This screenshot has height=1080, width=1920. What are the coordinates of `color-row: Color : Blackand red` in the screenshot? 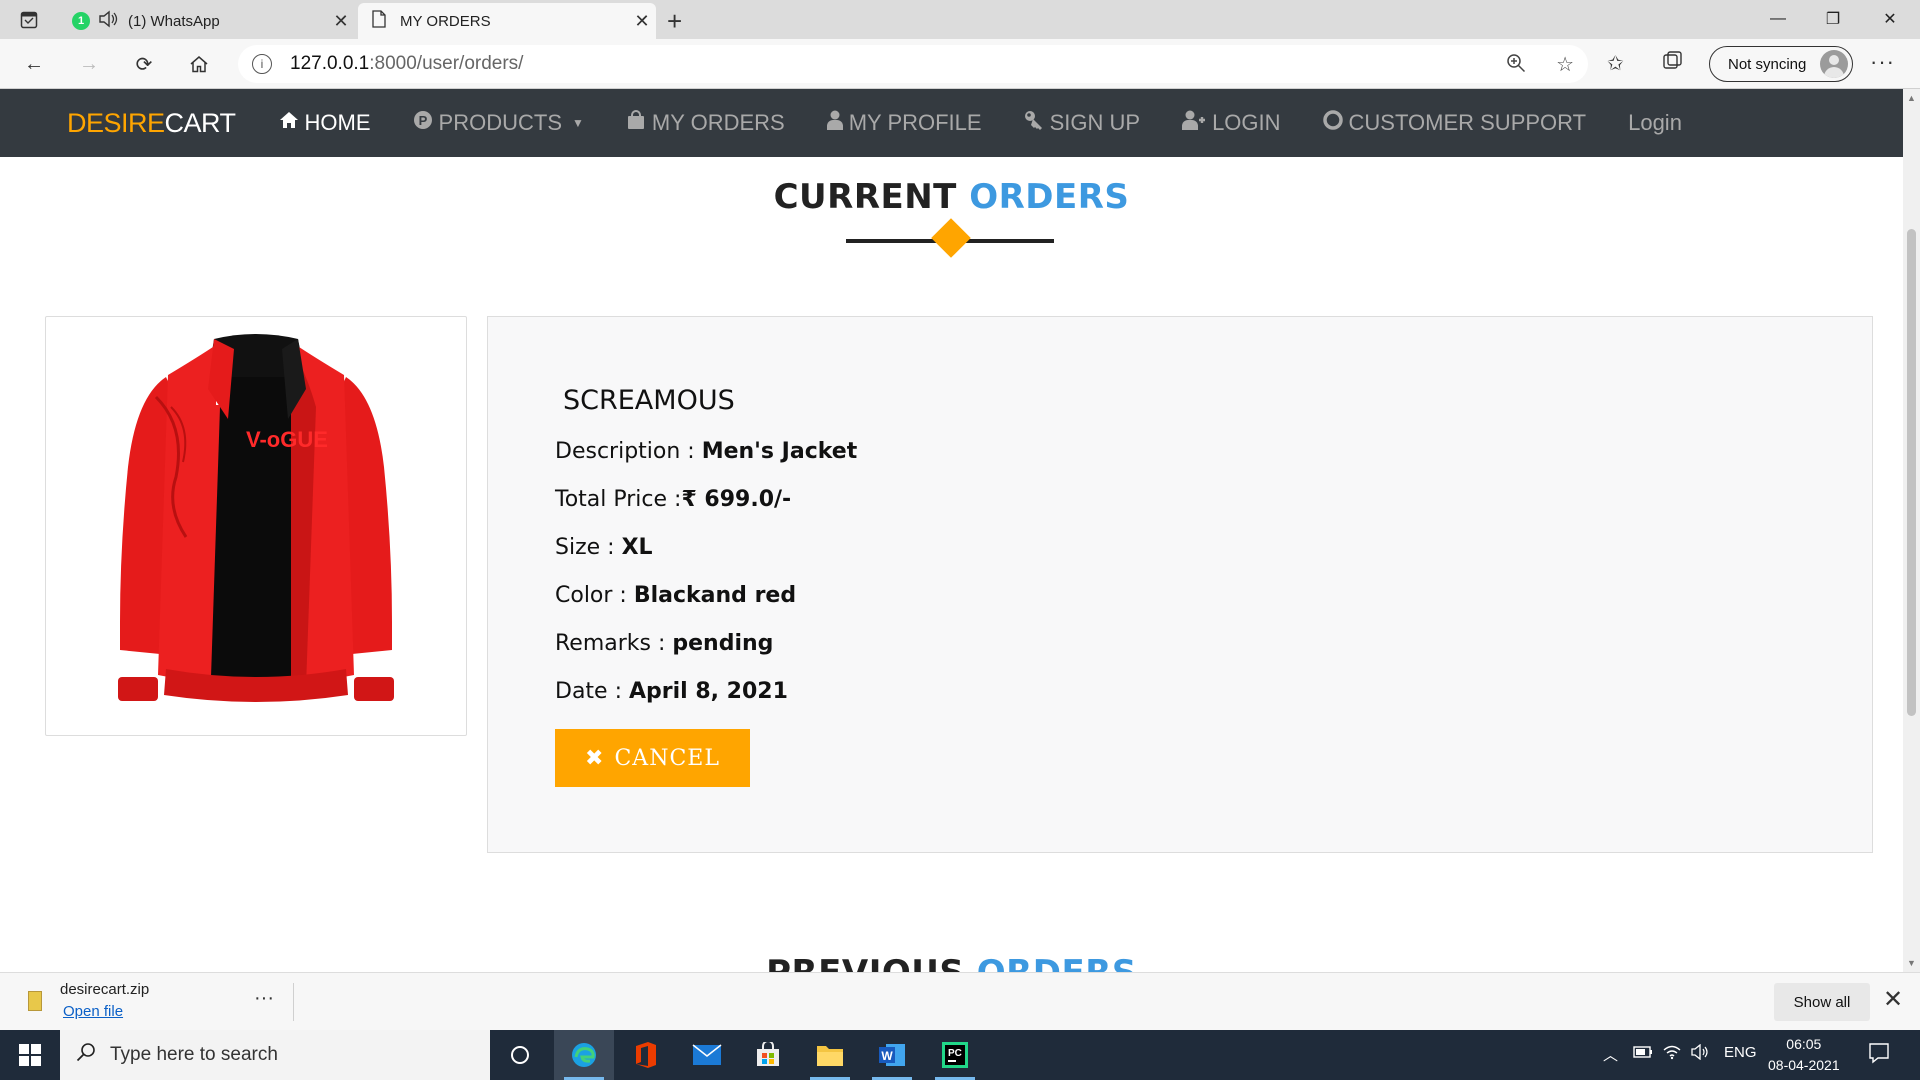 It's located at (676, 595).